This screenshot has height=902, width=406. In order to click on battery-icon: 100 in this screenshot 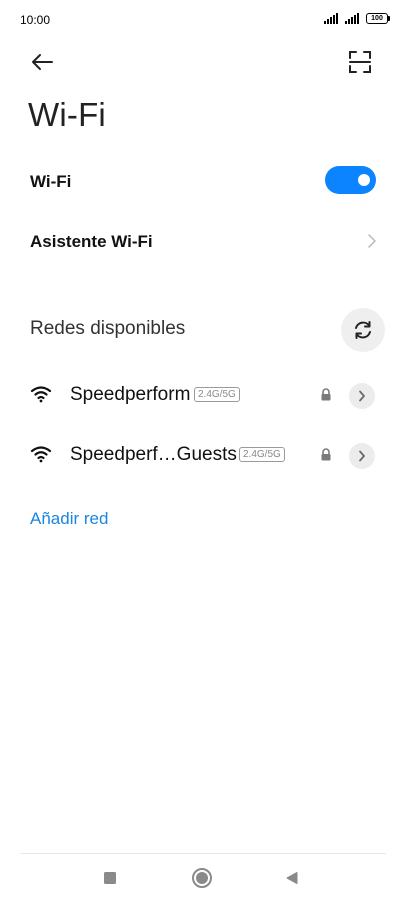, I will do `click(378, 18)`.